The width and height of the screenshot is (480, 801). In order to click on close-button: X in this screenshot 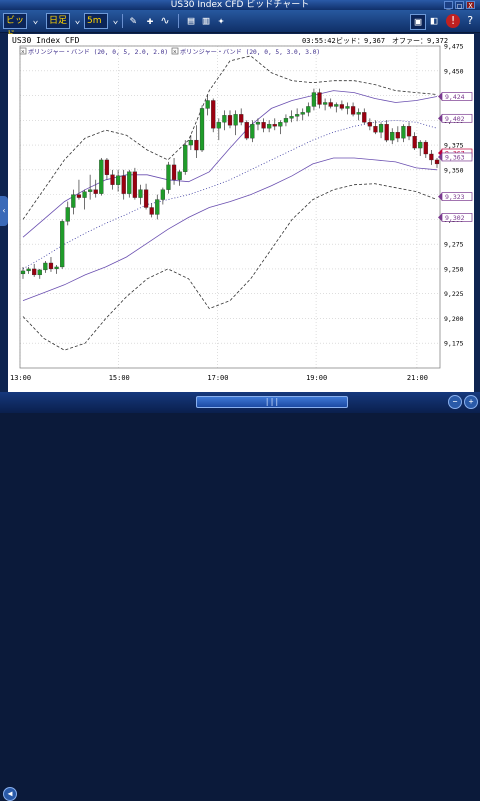, I will do `click(470, 5)`.